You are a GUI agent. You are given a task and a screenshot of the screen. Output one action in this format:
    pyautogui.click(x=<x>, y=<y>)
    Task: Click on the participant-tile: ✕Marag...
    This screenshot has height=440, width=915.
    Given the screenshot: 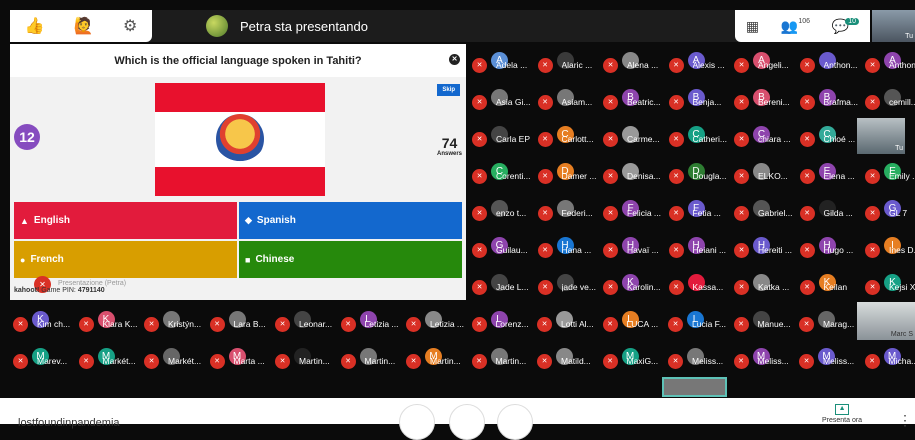 What is the action you would take?
    pyautogui.click(x=831, y=323)
    